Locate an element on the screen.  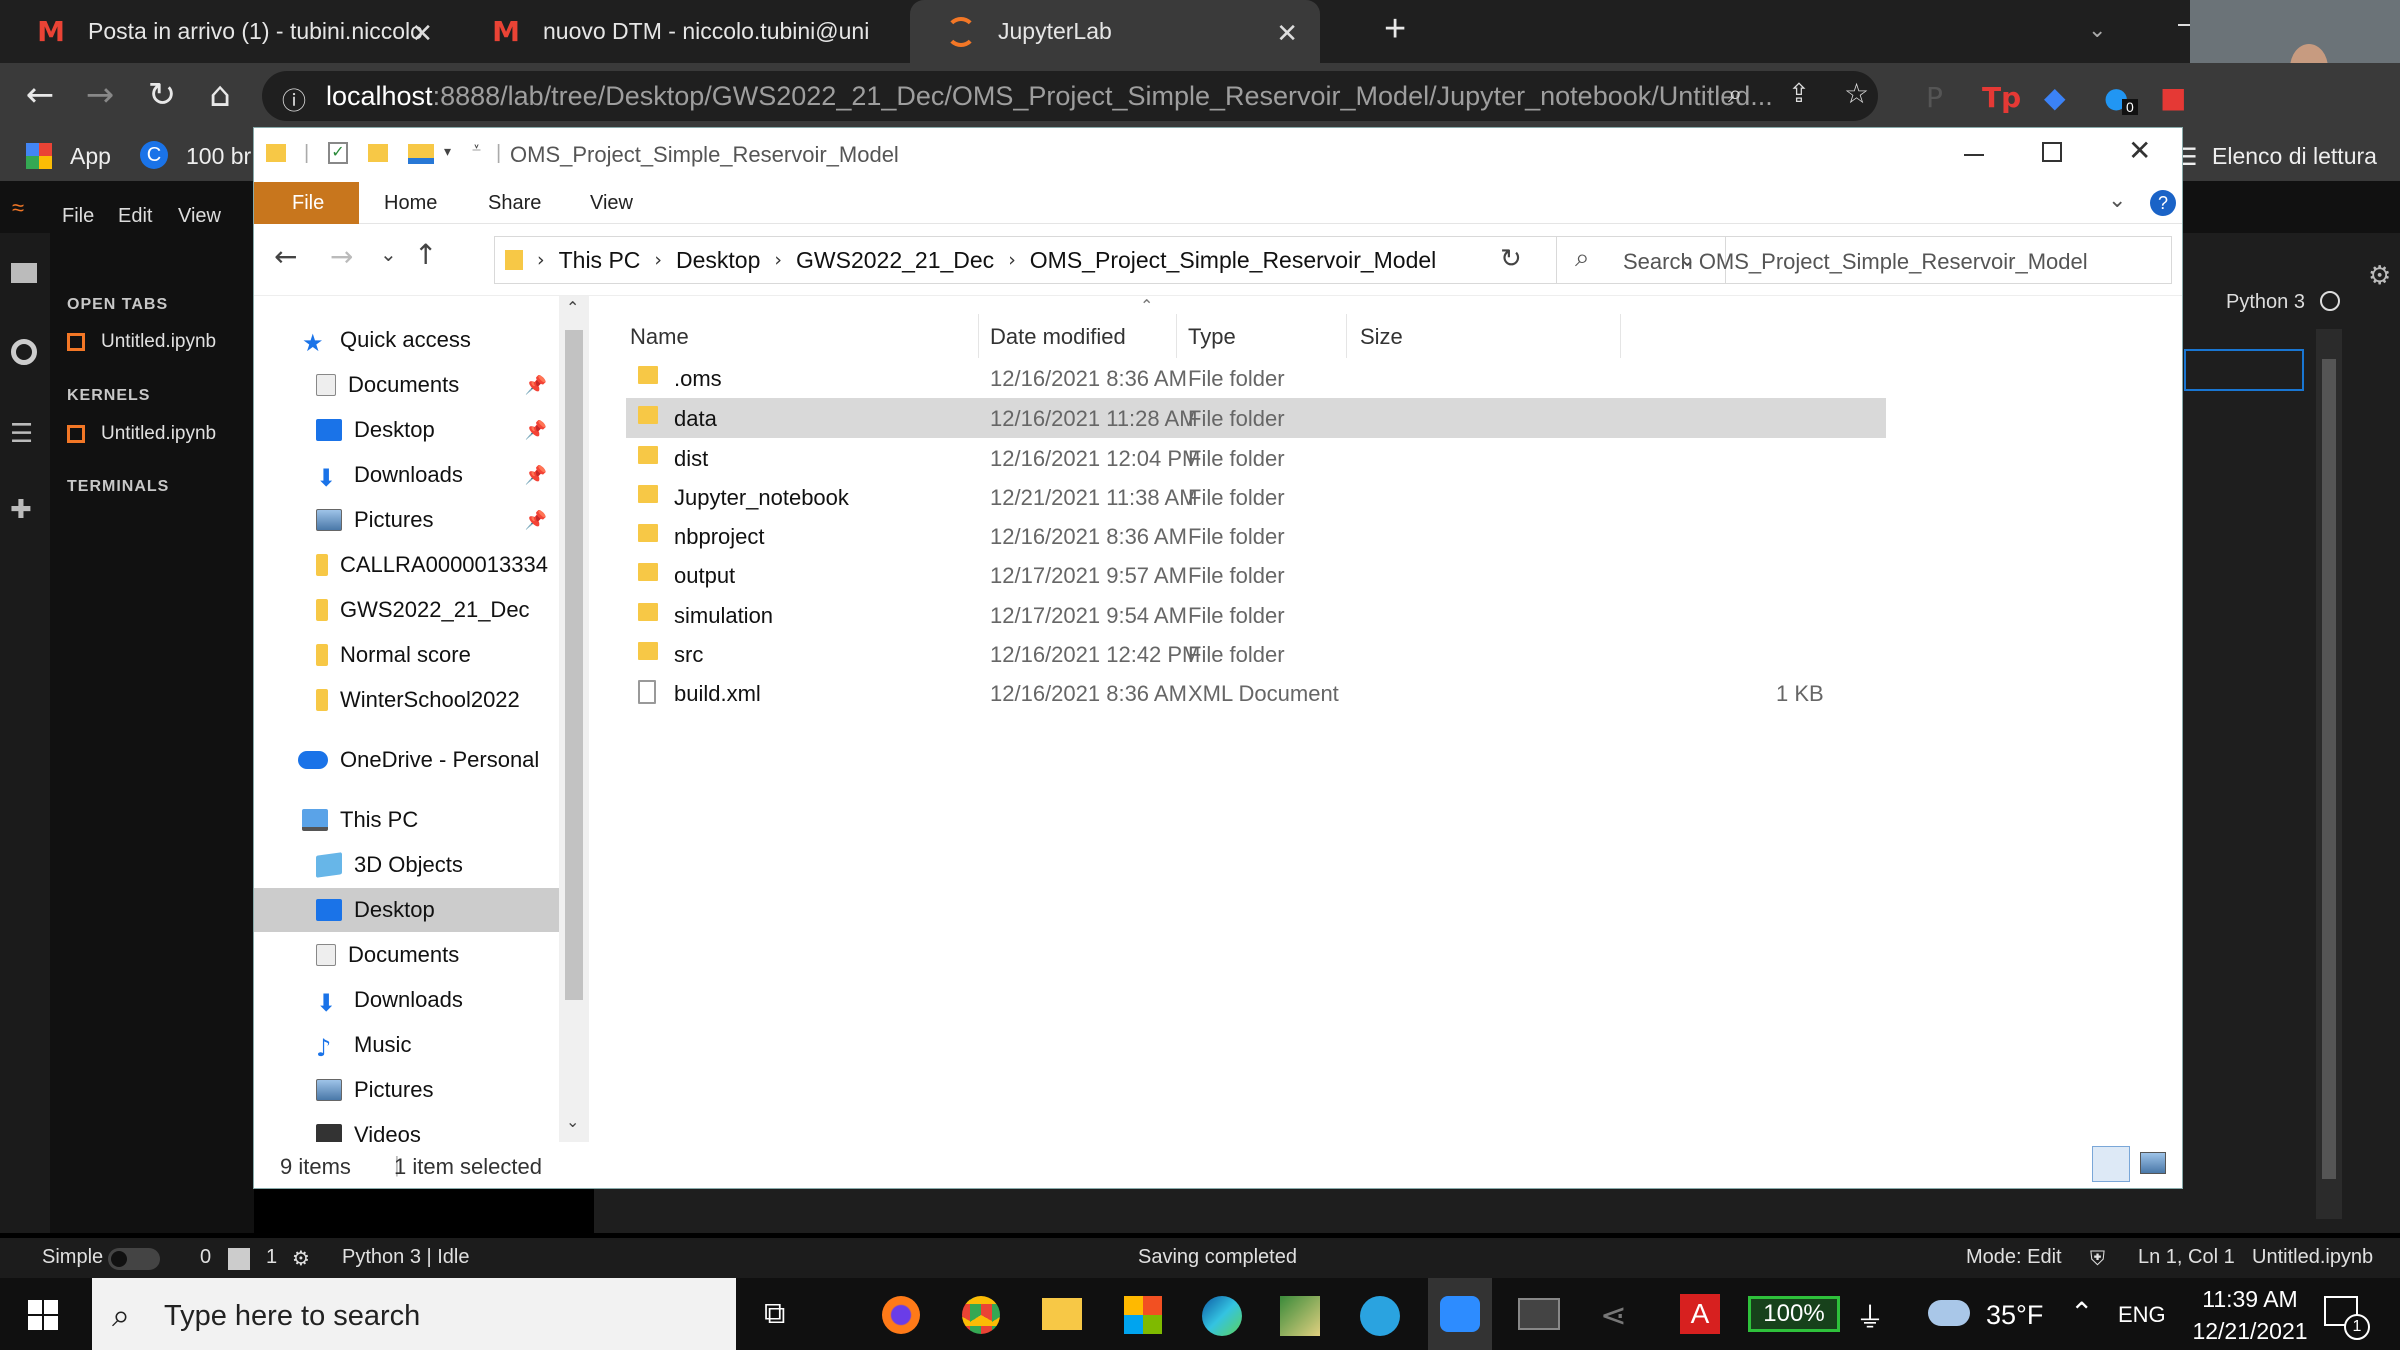
acrobat-icon: A is located at coordinates (1700, 1314).